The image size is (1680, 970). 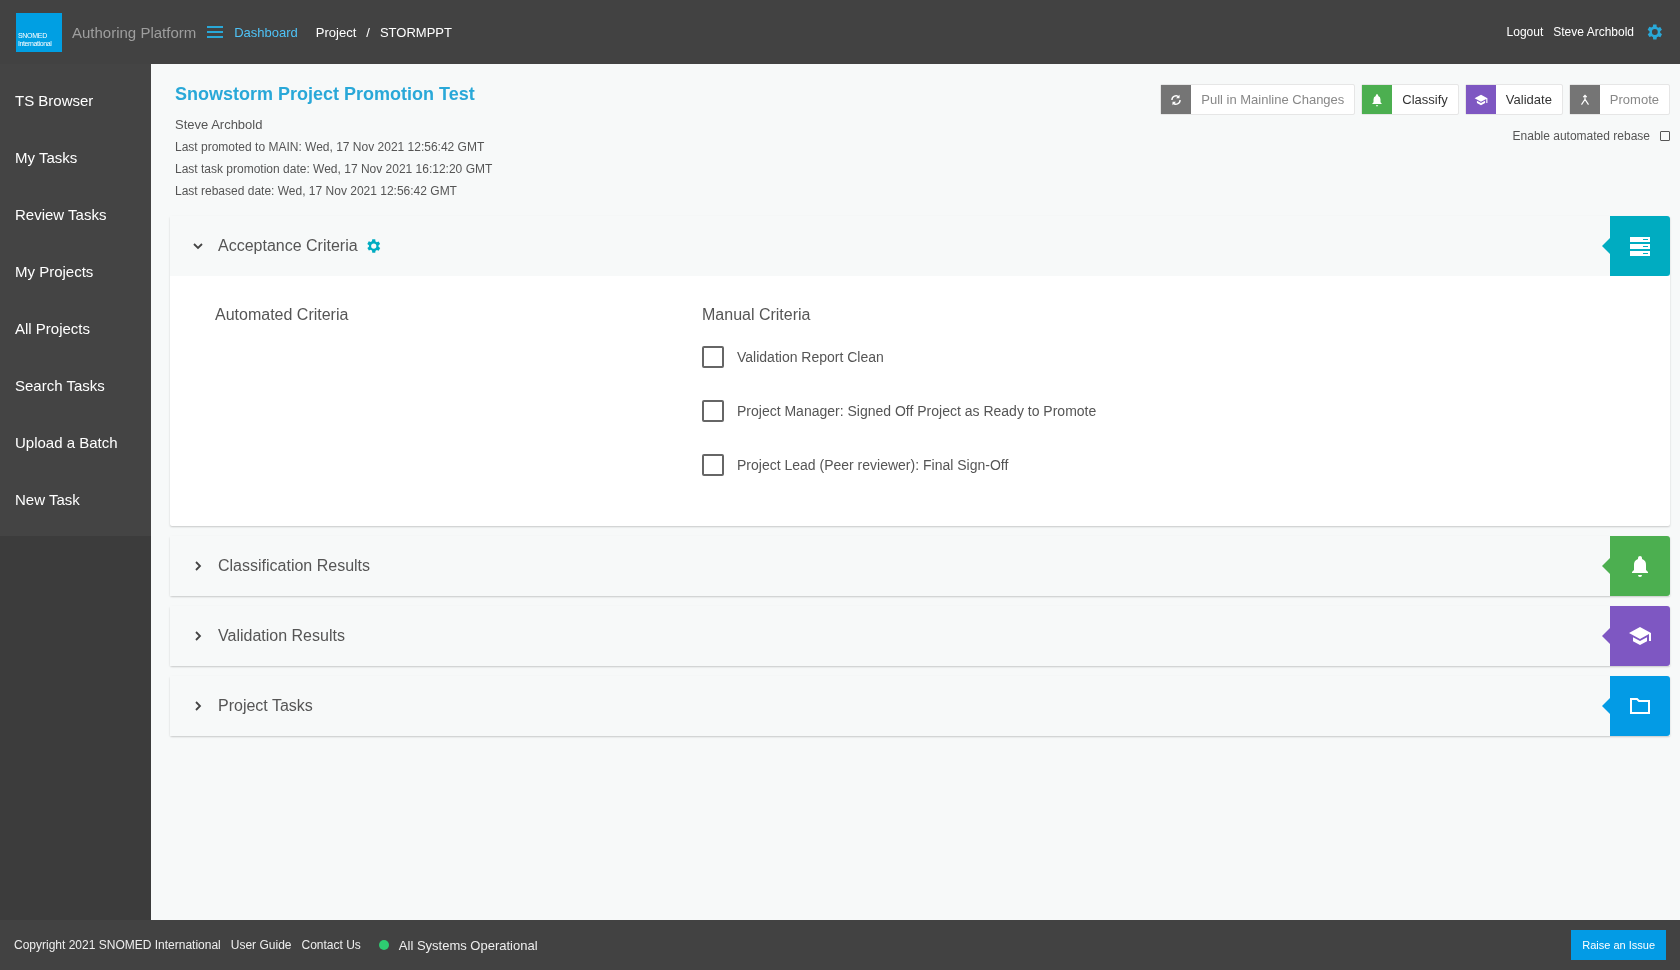 I want to click on graduation-cap-icon, so click(x=1640, y=636).